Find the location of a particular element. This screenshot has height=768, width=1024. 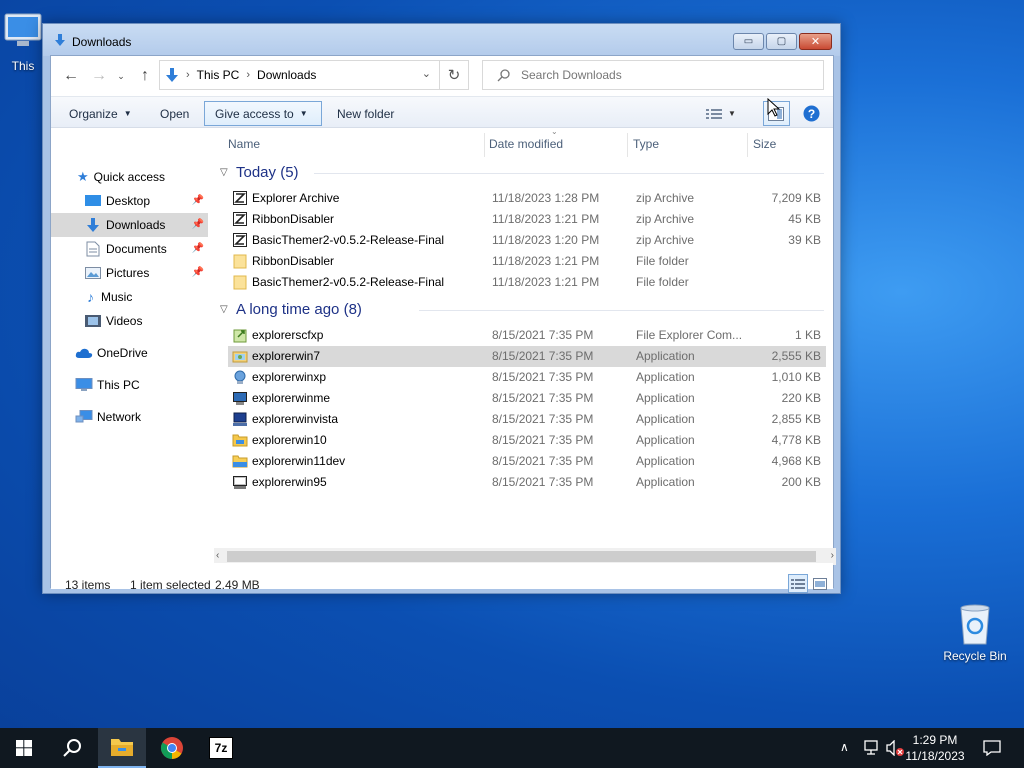

nav-quick-access: ★ Quick access is located at coordinates (129, 177).